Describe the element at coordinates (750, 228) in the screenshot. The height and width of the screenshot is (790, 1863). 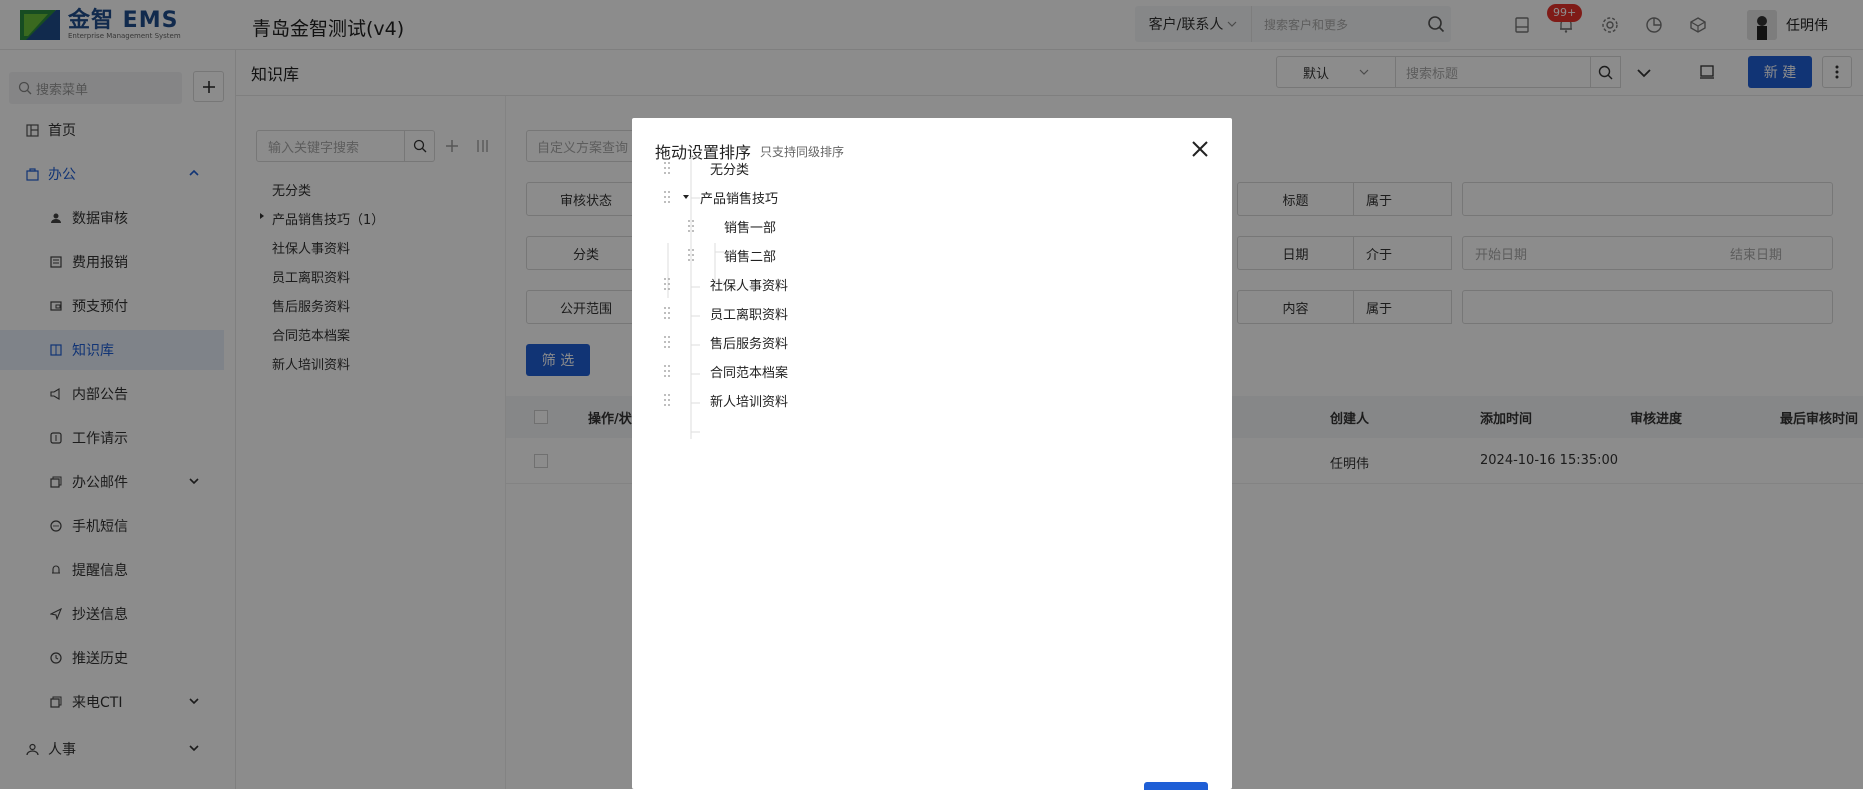
I see `sort-item-label: 销售一部` at that location.